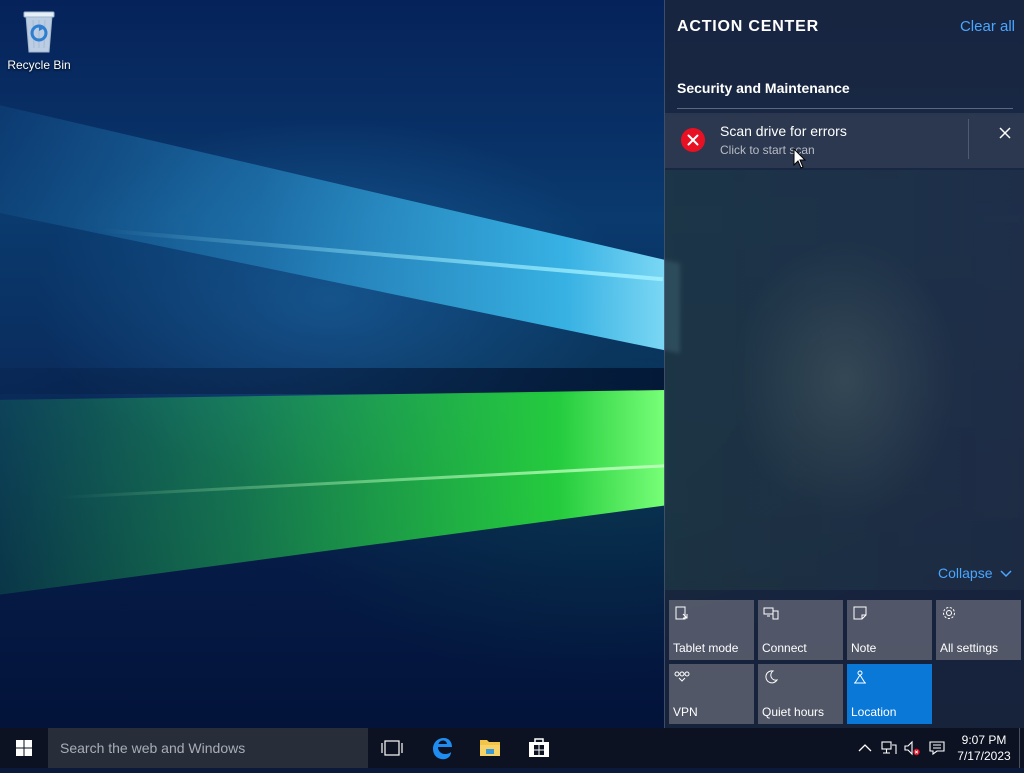  I want to click on collapse-label: Collapse, so click(965, 573).